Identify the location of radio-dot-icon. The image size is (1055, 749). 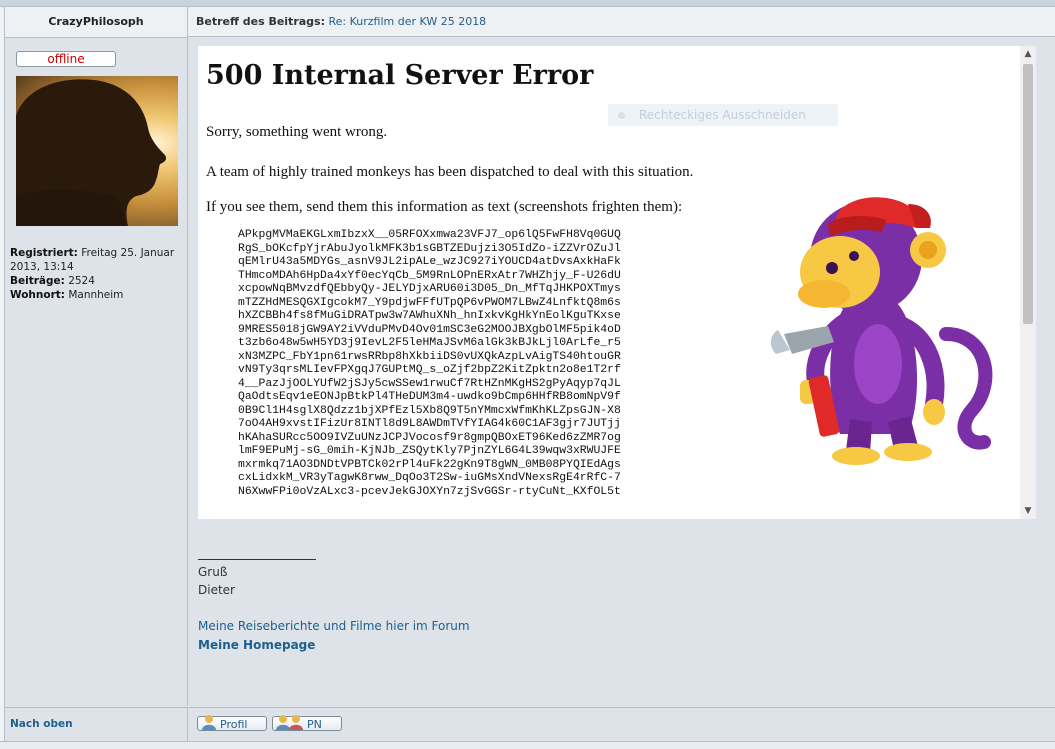
(621, 115).